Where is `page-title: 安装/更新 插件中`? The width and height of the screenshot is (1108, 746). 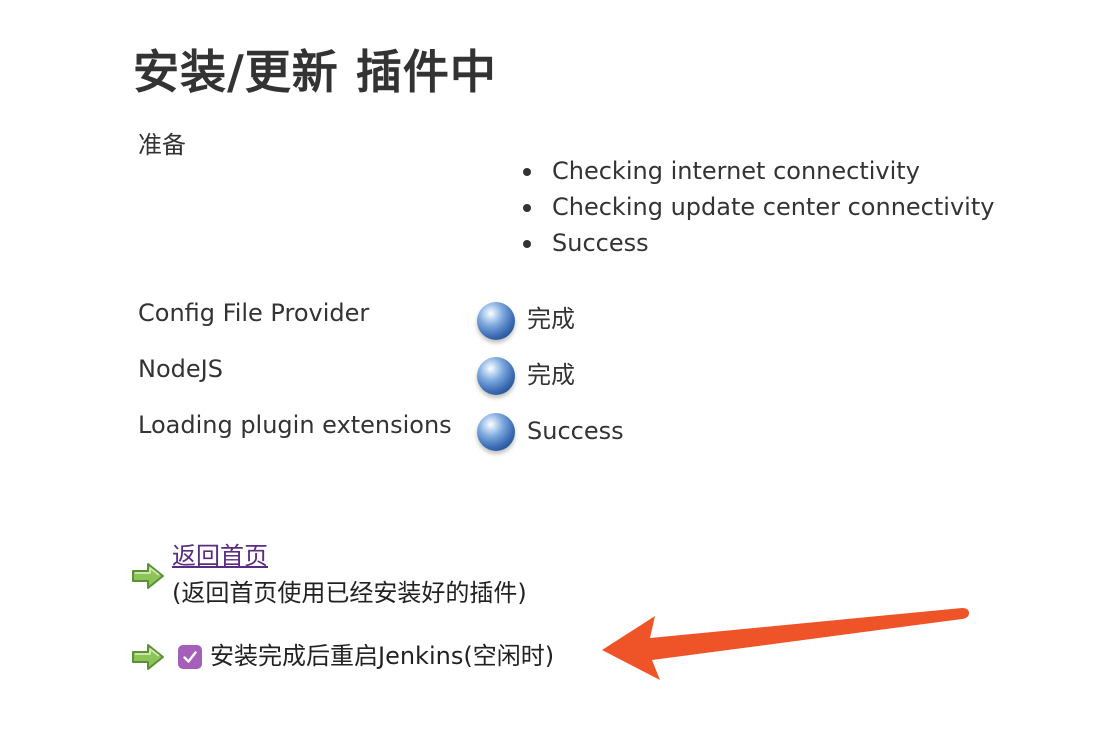 page-title: 安装/更新 插件中 is located at coordinates (315, 72).